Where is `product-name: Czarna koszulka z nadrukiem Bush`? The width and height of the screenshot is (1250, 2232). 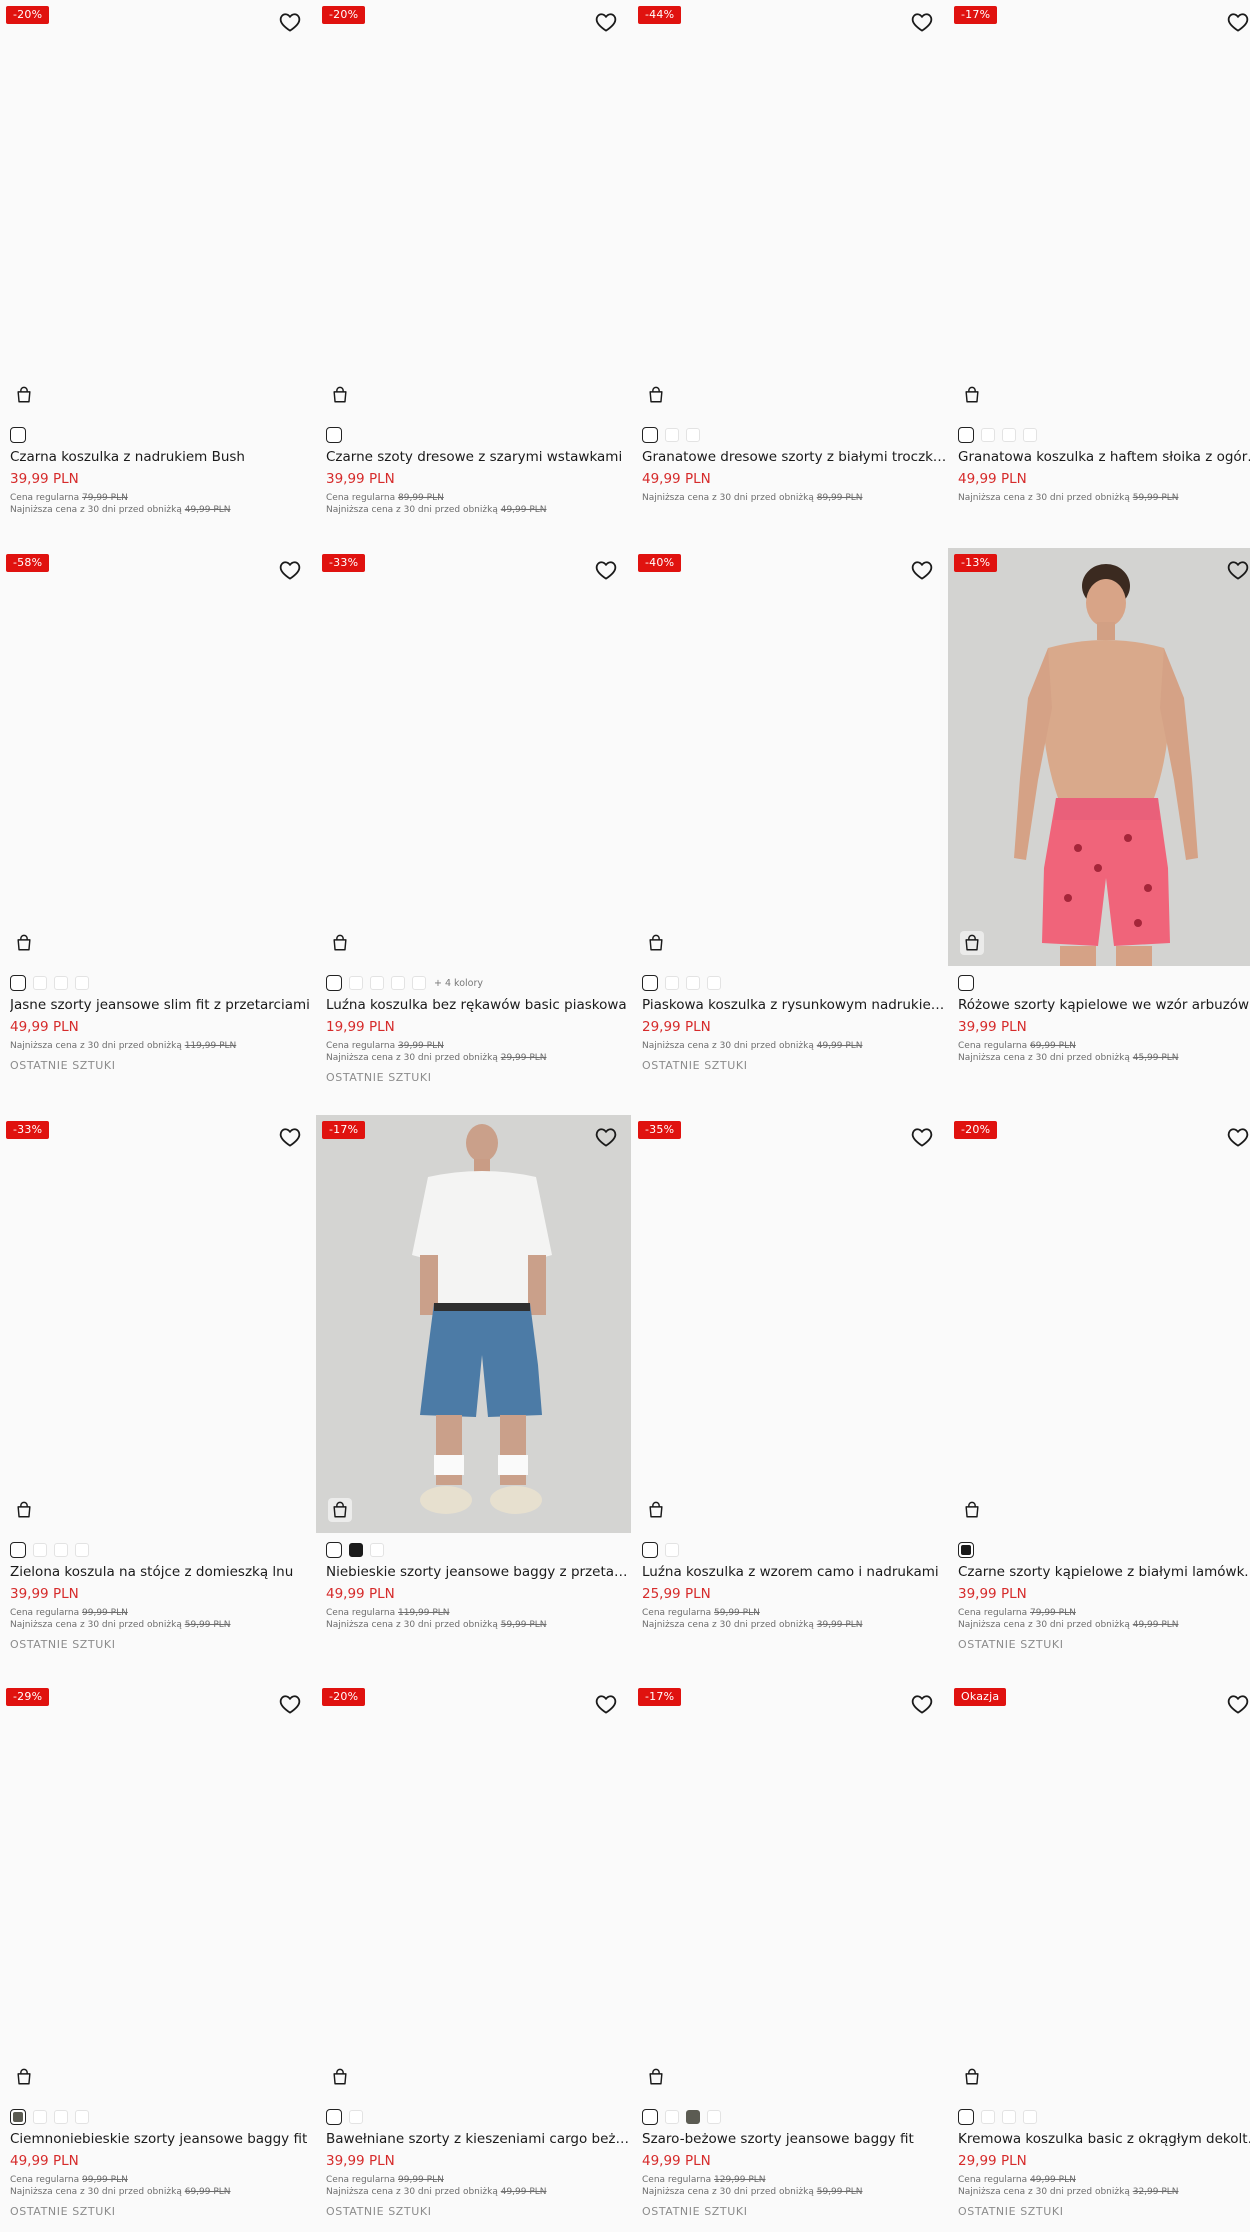
product-name: Czarna koszulka z nadrukiem Bush is located at coordinates (162, 457).